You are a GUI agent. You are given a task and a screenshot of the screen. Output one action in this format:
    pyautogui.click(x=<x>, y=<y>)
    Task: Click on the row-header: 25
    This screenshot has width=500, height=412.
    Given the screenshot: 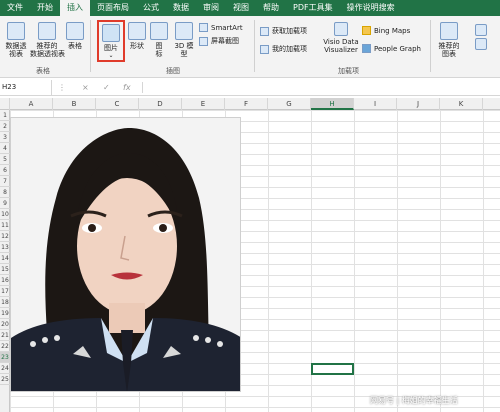 What is the action you would take?
    pyautogui.click(x=5, y=379)
    